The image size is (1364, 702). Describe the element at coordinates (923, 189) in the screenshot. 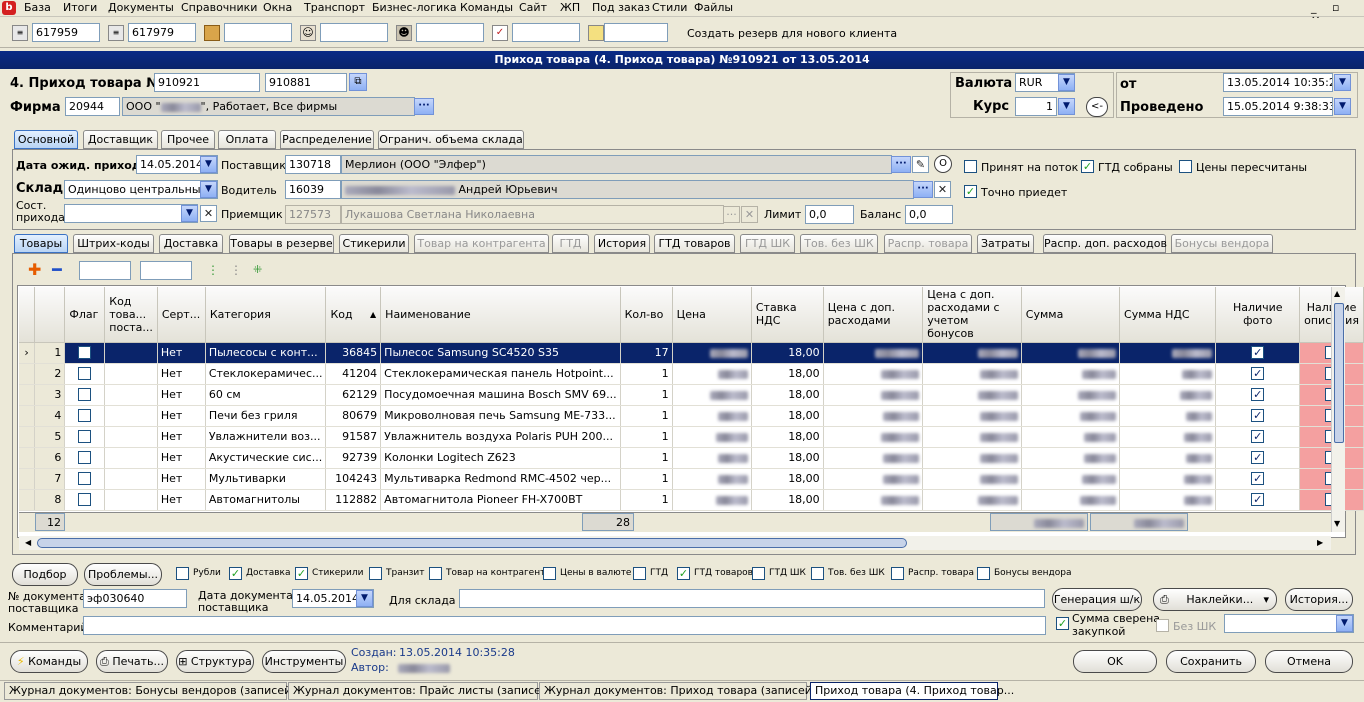

I see `driver-lookup-button: ···` at that location.